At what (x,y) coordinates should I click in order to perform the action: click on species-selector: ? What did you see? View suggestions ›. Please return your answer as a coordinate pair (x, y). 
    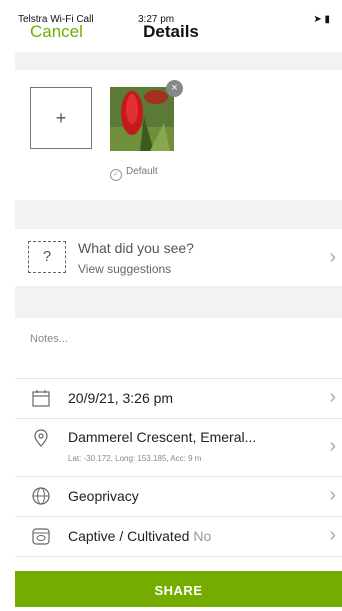
    Looking at the image, I should click on (178, 257).